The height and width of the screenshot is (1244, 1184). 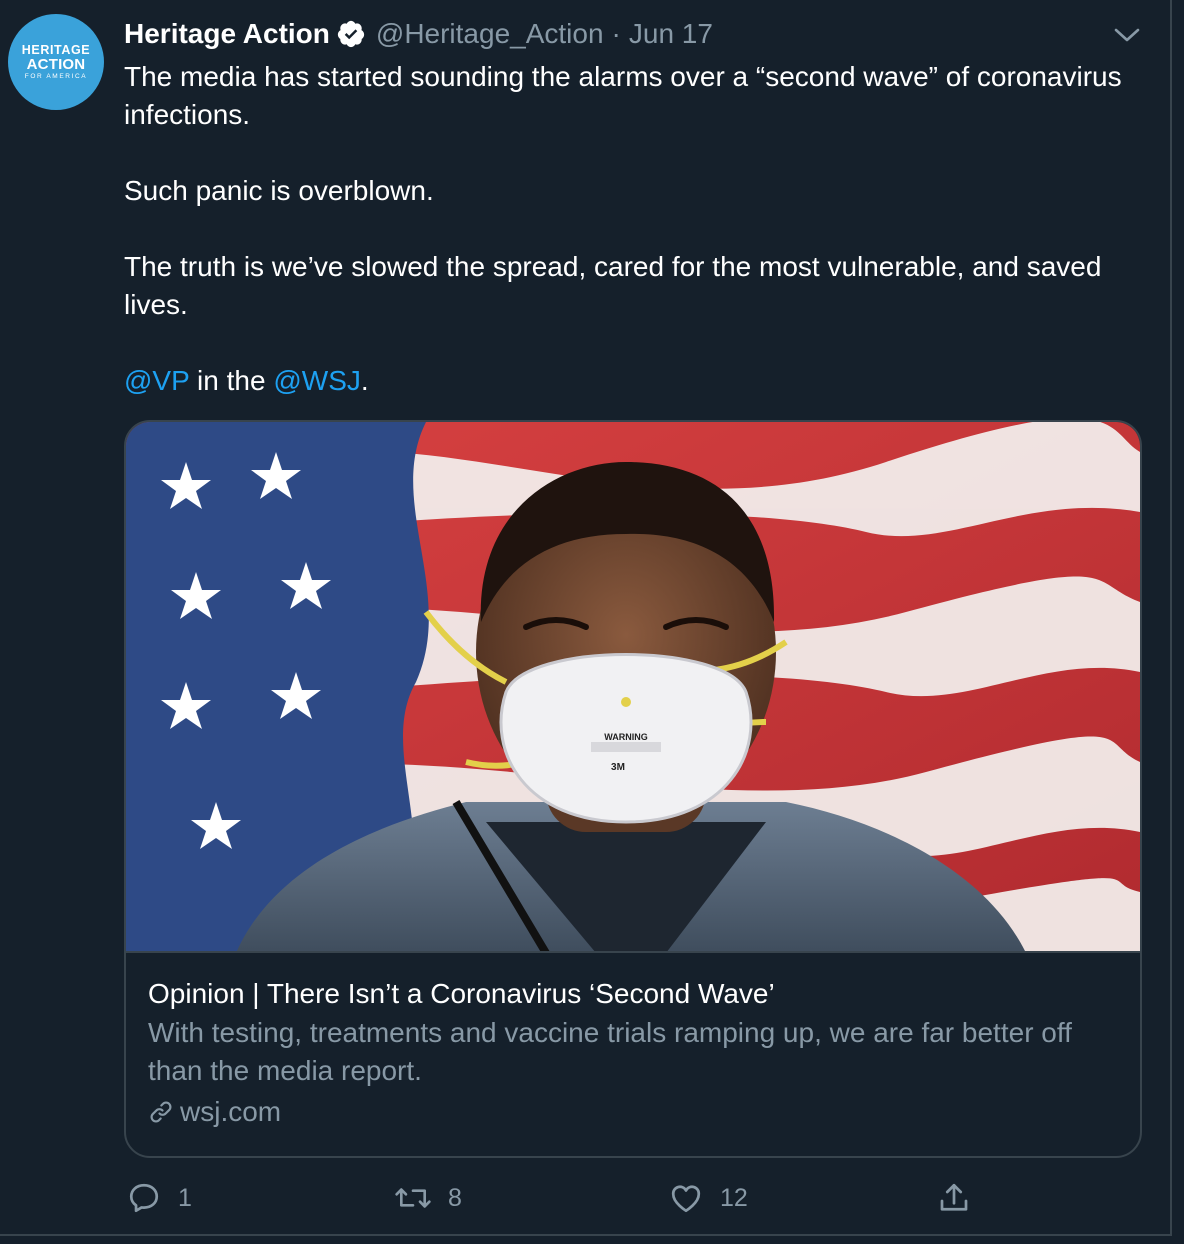 I want to click on link-icon, so click(x=161, y=1112).